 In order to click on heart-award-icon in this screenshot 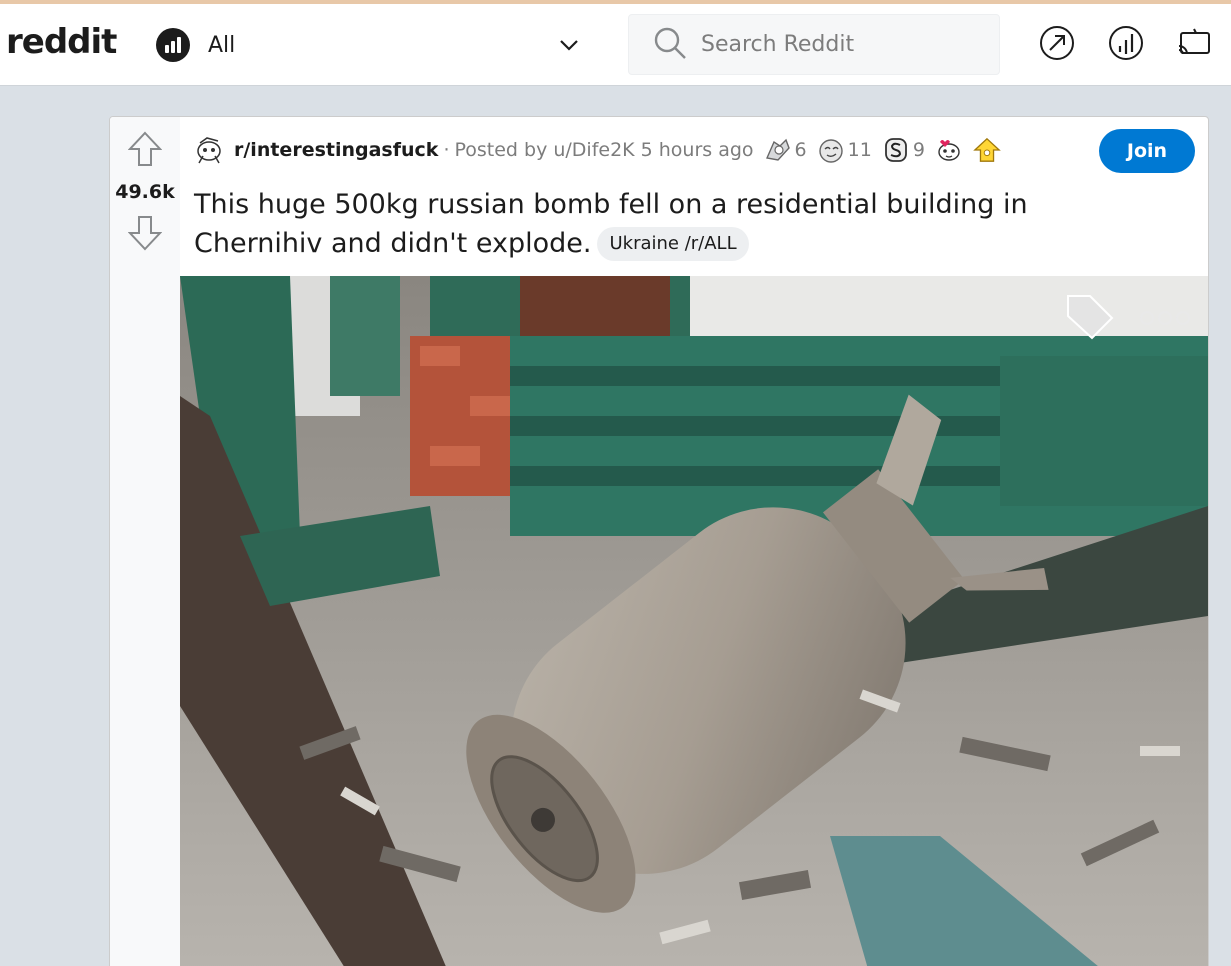, I will do `click(949, 150)`.